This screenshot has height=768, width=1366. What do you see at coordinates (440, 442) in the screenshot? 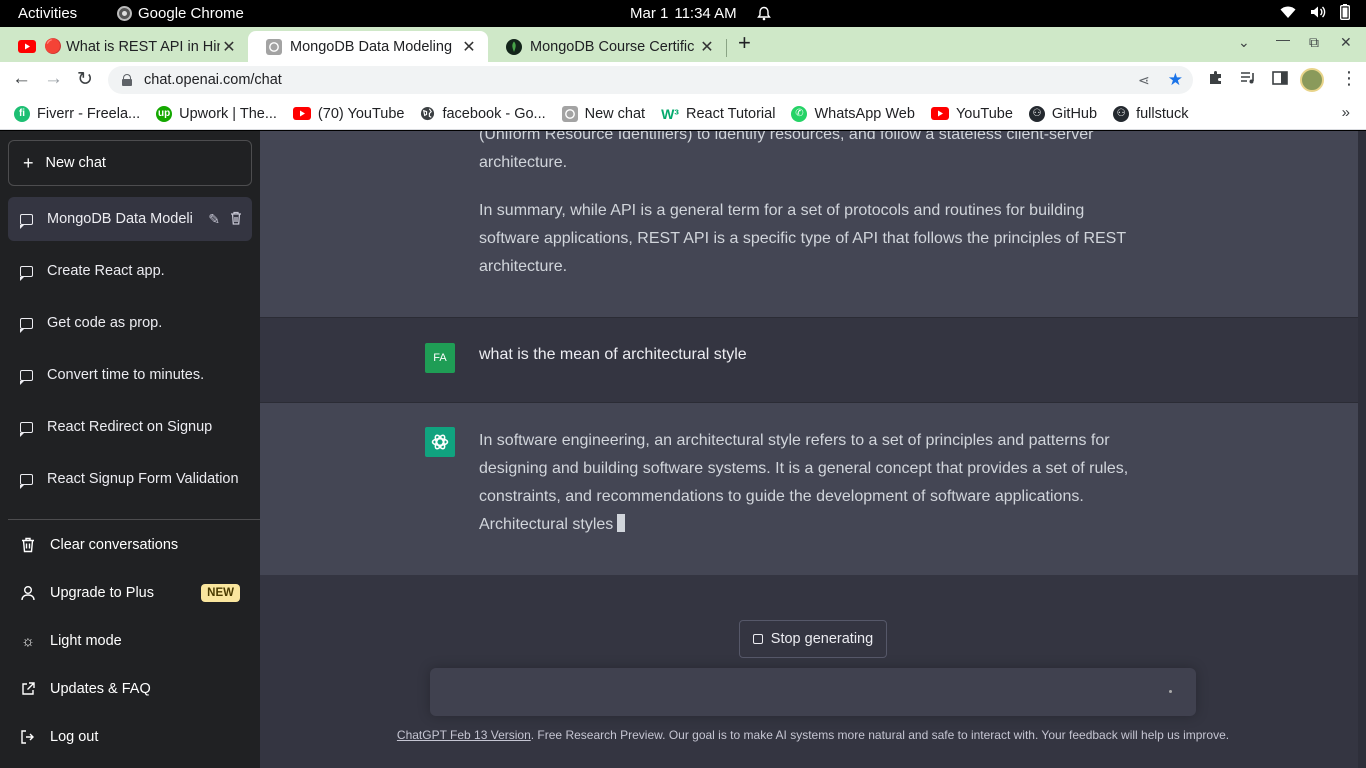
I see `chatgpt-avatar` at bounding box center [440, 442].